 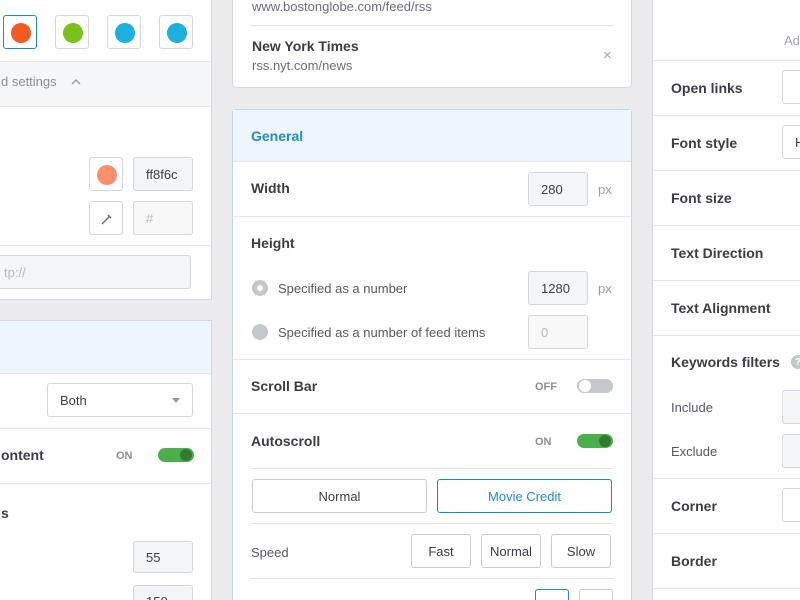 What do you see at coordinates (270, 552) in the screenshot?
I see `speed-label: Speed` at bounding box center [270, 552].